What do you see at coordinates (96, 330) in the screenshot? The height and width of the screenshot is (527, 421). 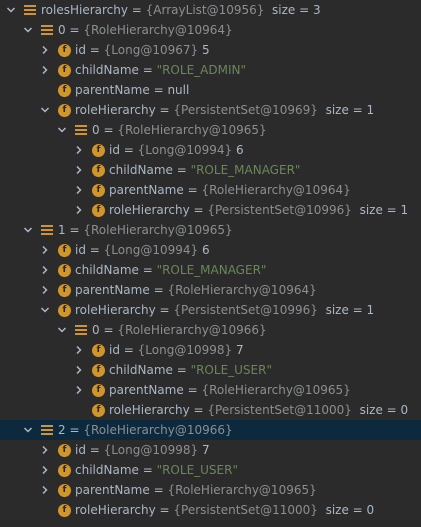 I see `variable-name: 0` at bounding box center [96, 330].